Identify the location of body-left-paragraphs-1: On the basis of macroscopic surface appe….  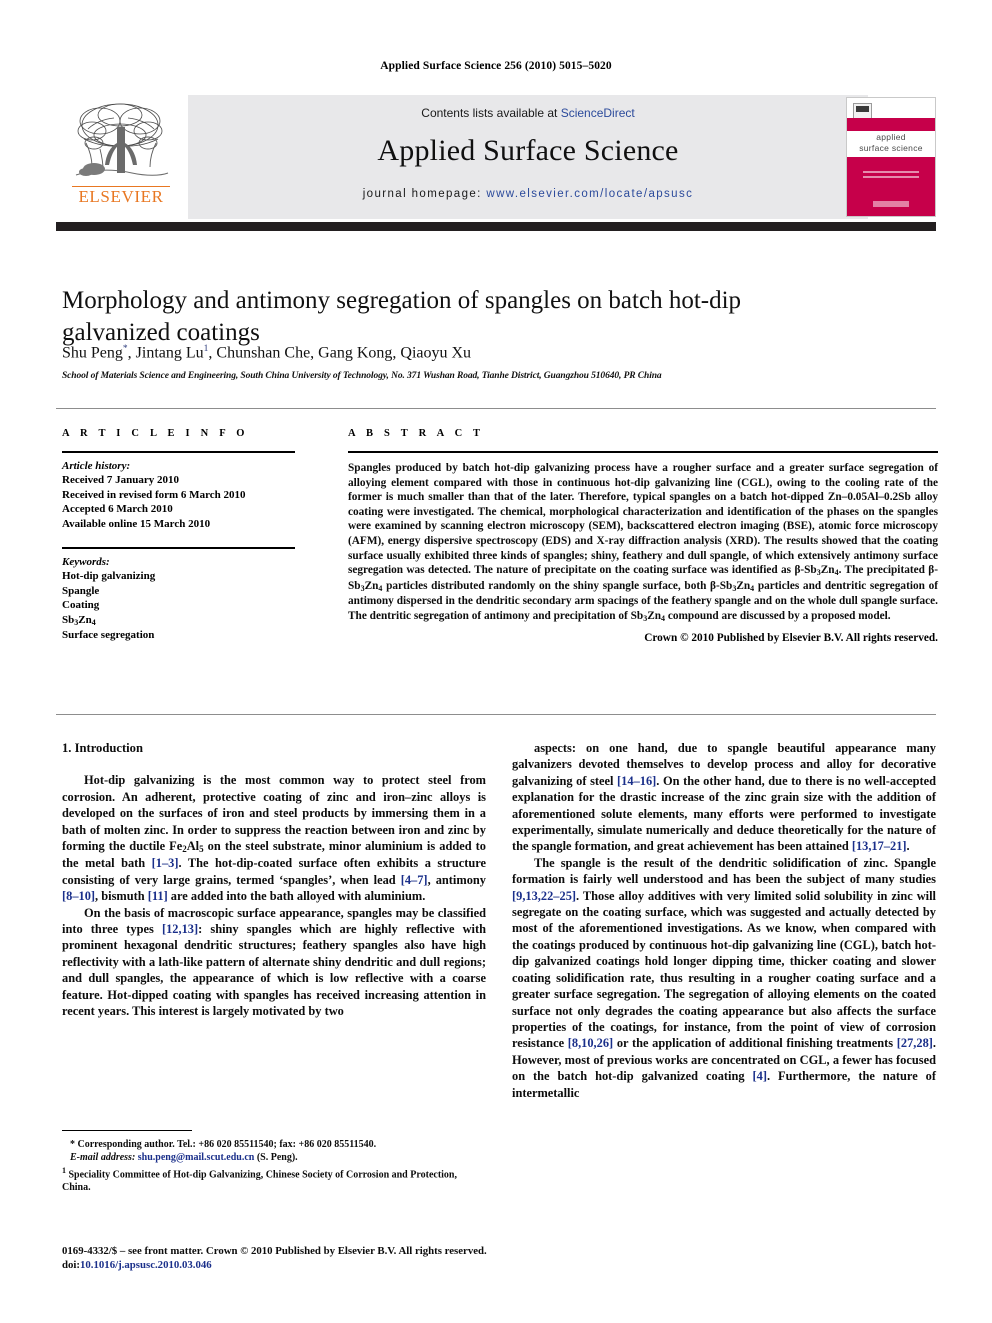
(274, 962).